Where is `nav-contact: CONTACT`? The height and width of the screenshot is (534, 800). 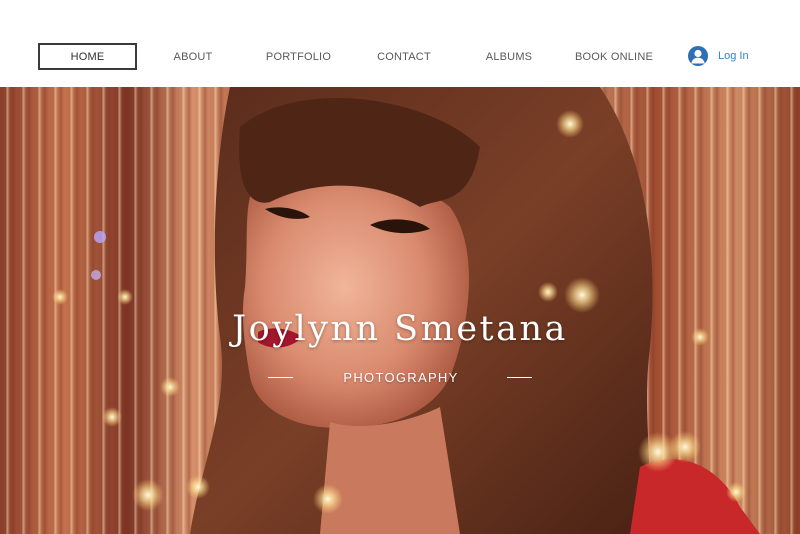 nav-contact: CONTACT is located at coordinates (404, 56).